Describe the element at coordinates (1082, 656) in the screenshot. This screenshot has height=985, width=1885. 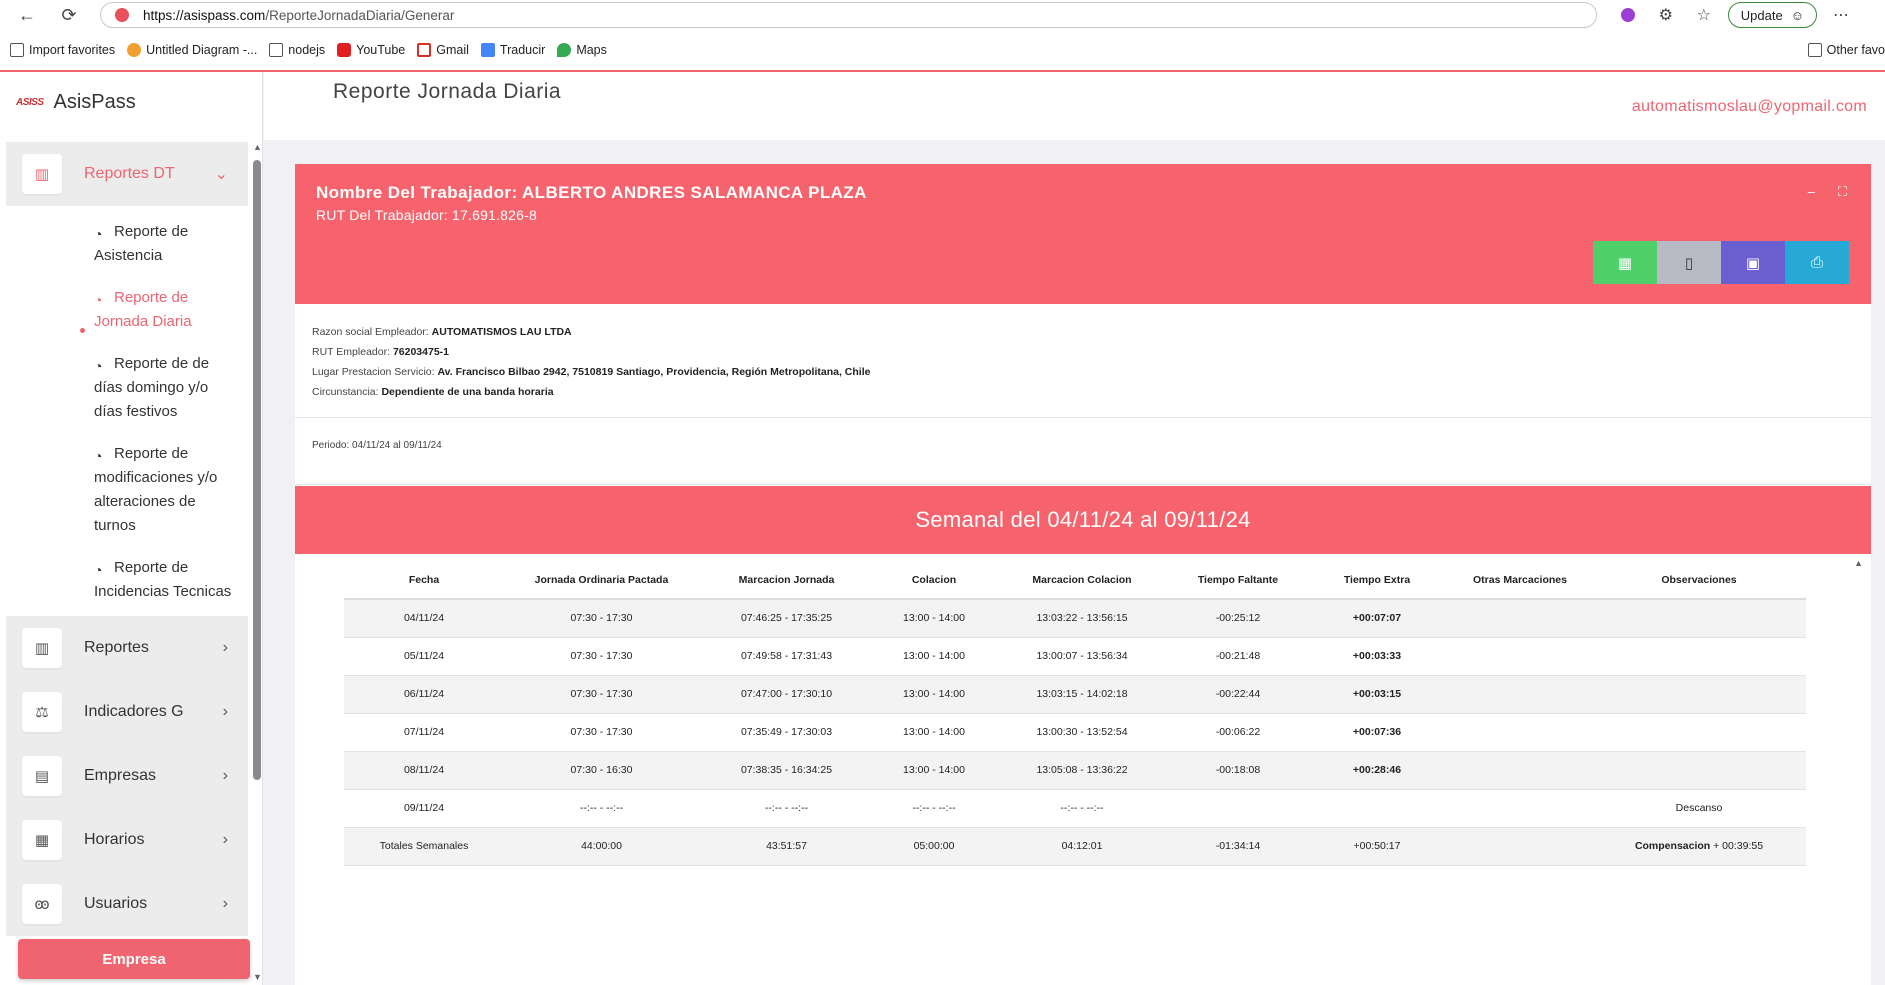
I see `cell-marc-colacion: 13:00:07 - 13:56:34` at that location.